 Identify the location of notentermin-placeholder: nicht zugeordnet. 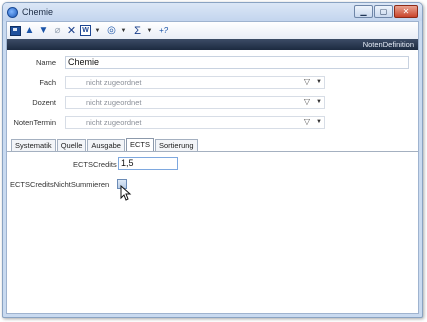
(114, 122).